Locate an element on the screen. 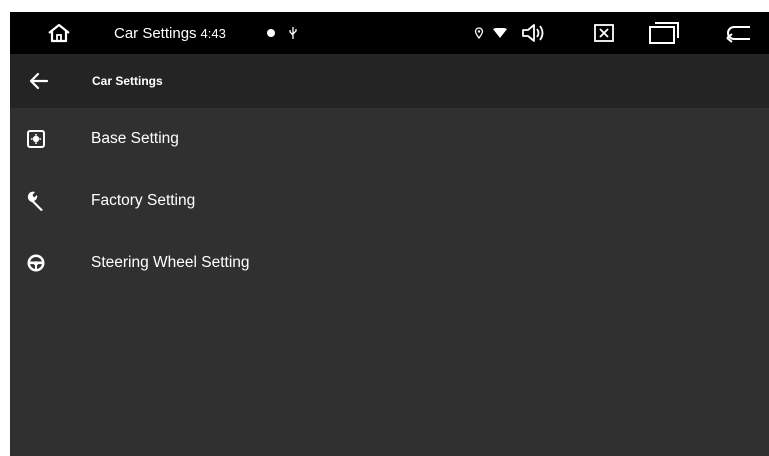 The height and width of the screenshot is (456, 769). arrow-left-icon is located at coordinates (39, 81).